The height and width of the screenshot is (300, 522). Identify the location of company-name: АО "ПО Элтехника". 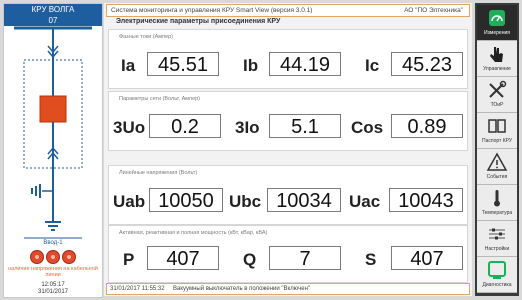
(433, 10).